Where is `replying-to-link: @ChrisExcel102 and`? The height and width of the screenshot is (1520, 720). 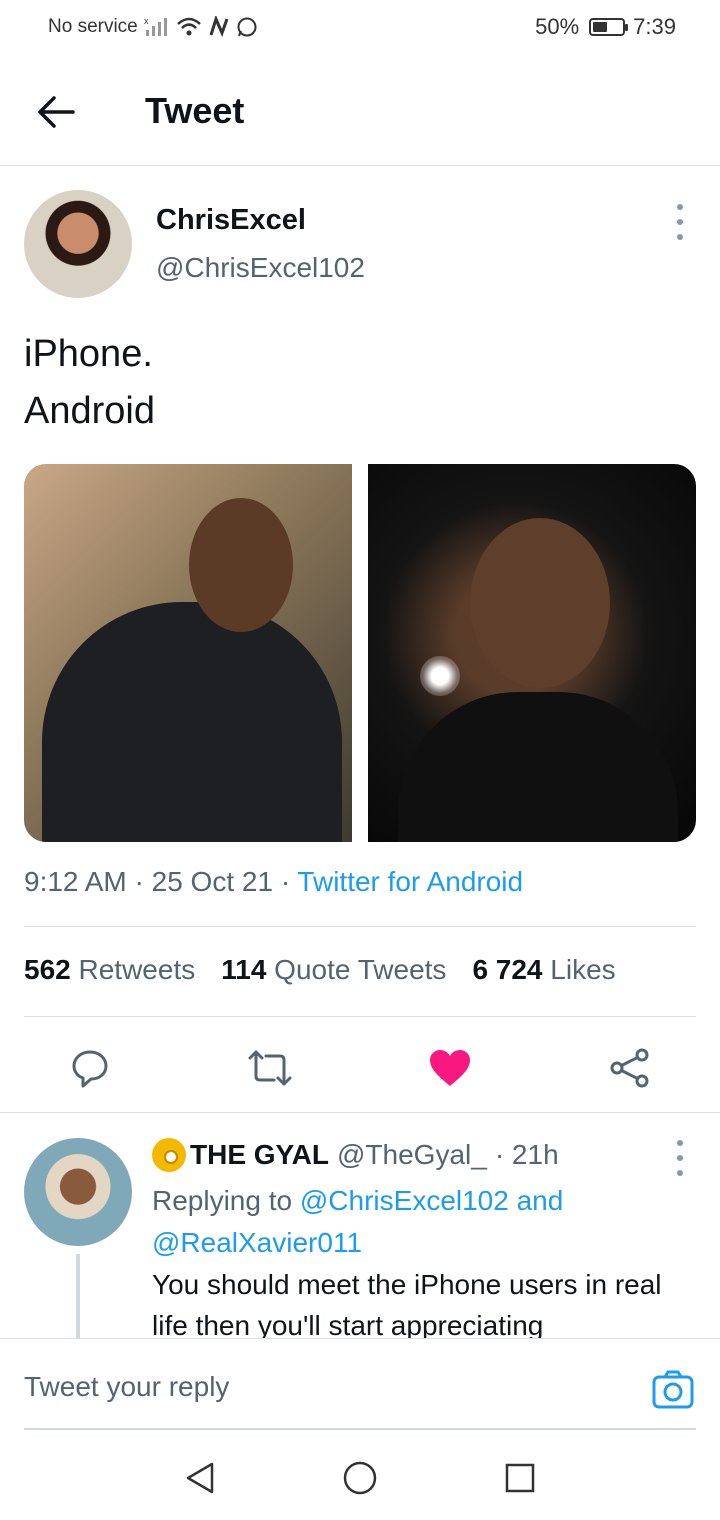 replying-to-link: @ChrisExcel102 and is located at coordinates (431, 1200).